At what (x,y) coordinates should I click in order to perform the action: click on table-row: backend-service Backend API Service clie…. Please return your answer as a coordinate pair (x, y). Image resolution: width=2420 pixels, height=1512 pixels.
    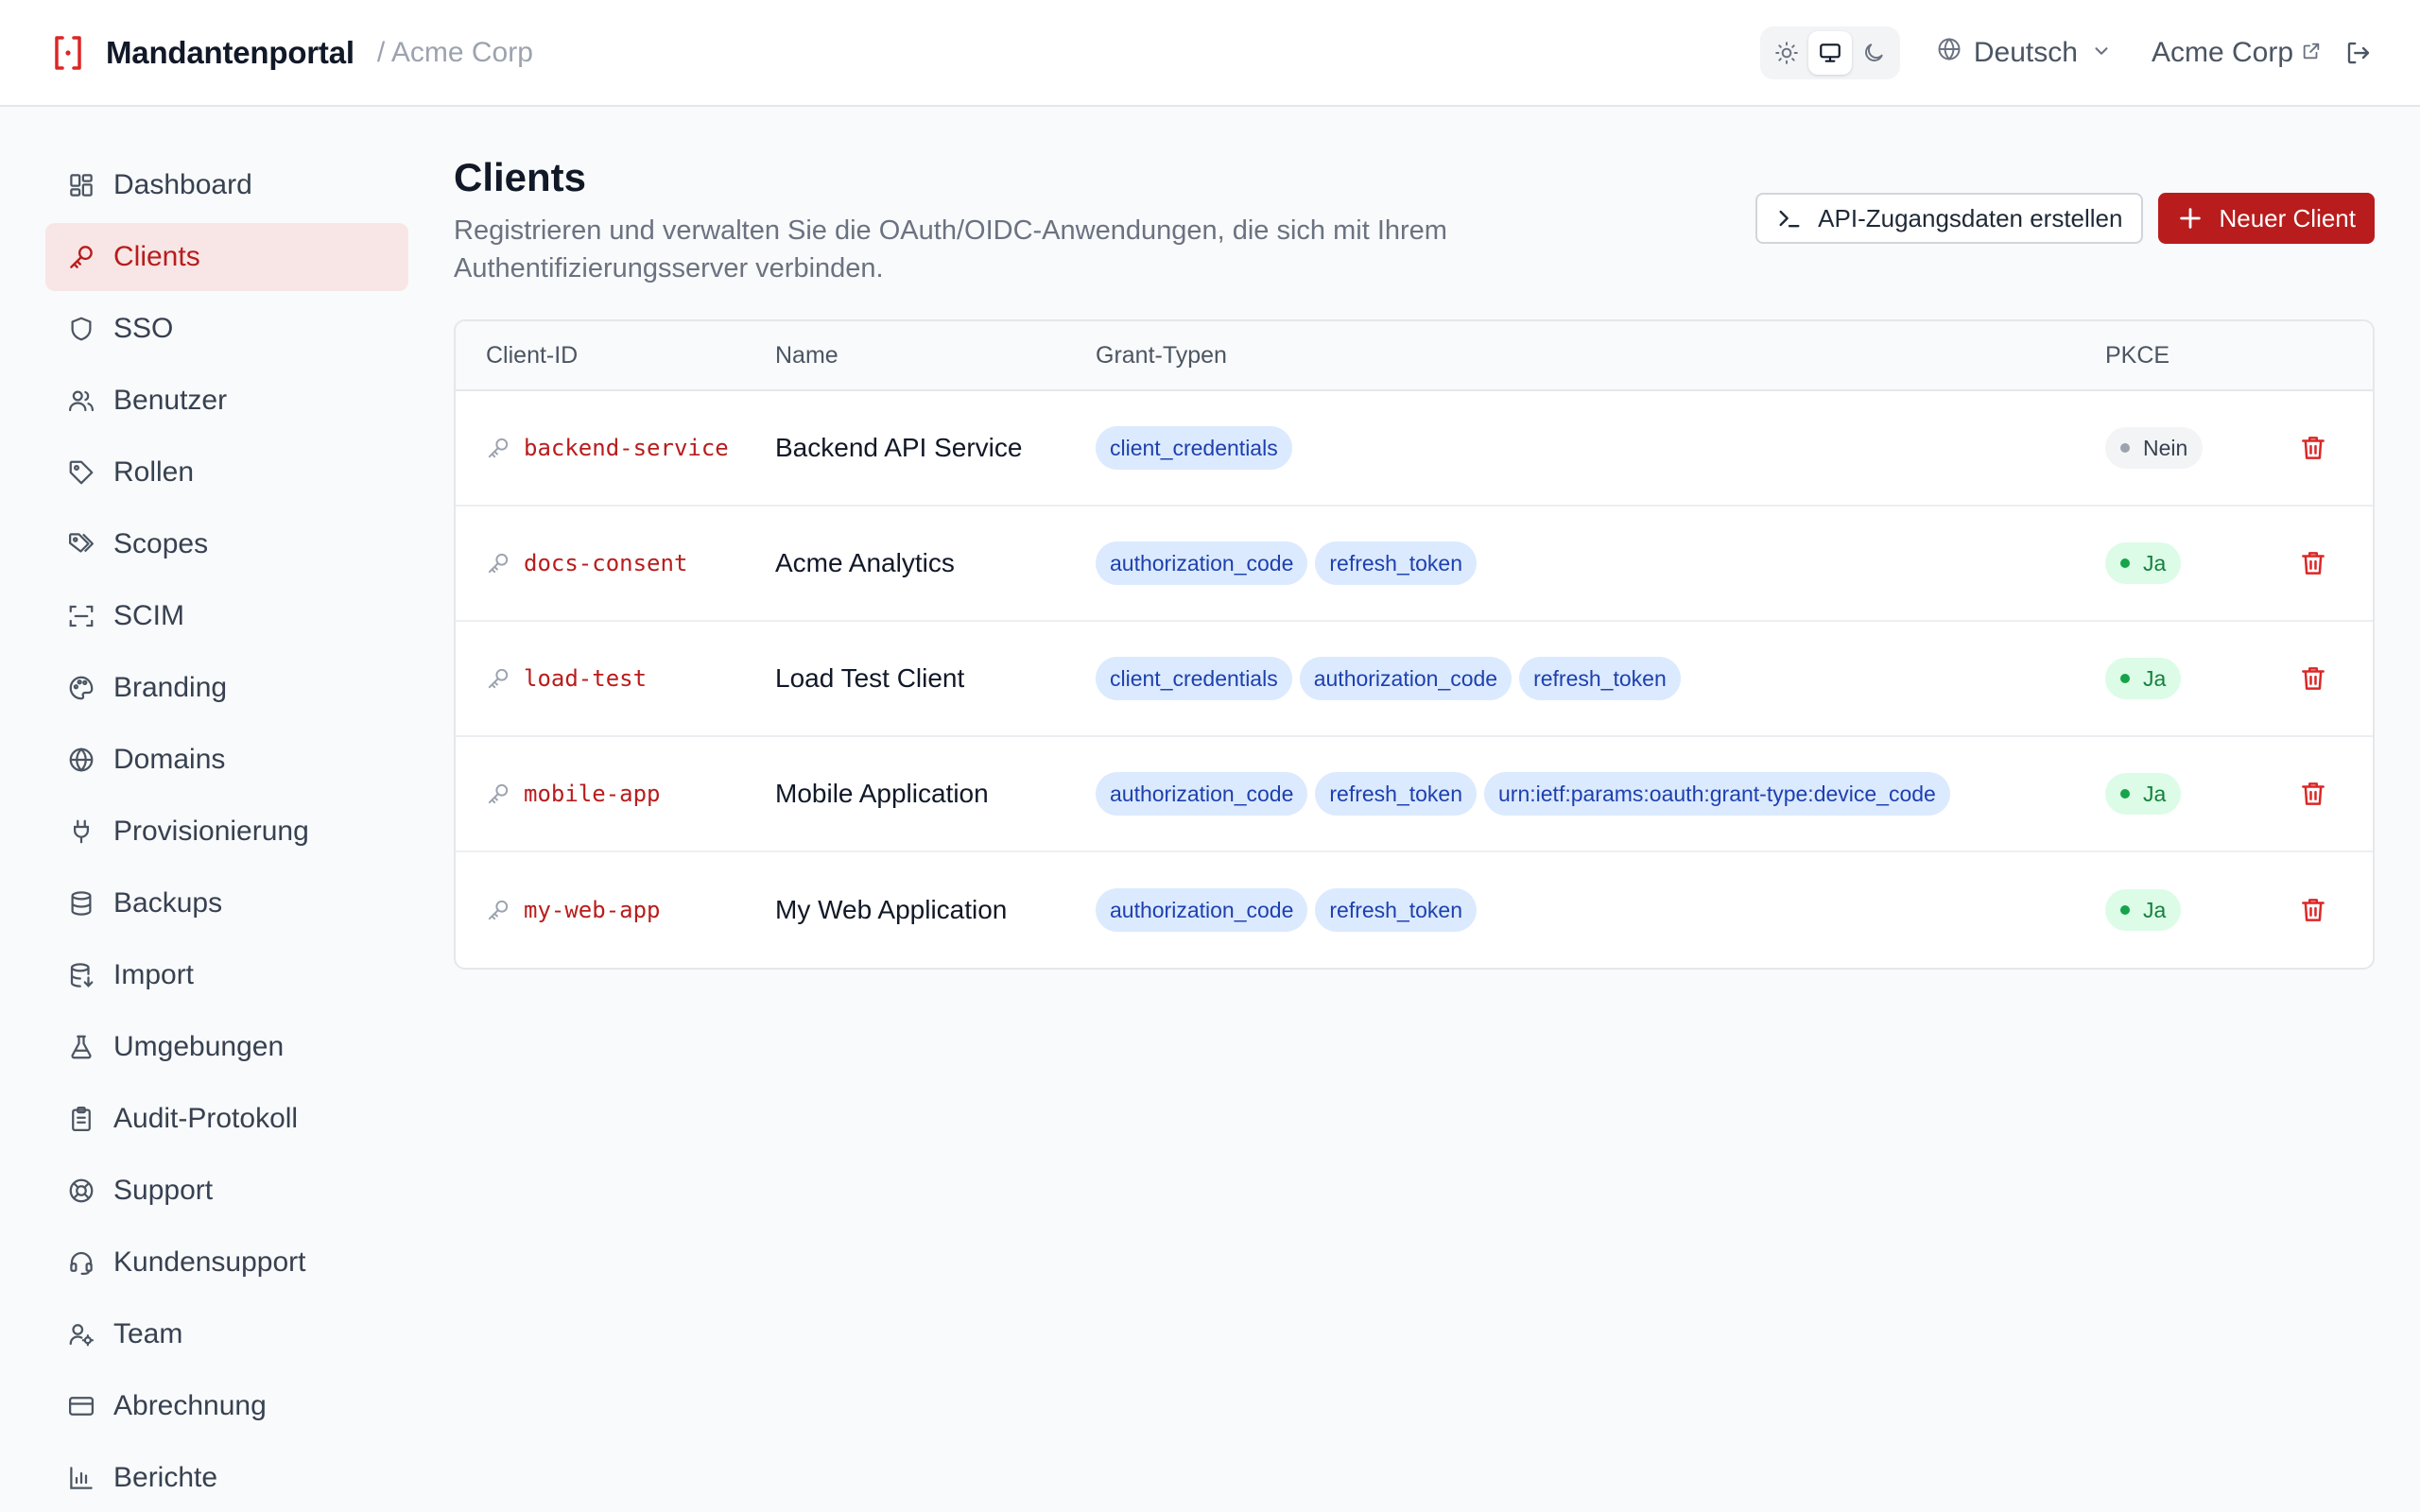
    Looking at the image, I should click on (1414, 449).